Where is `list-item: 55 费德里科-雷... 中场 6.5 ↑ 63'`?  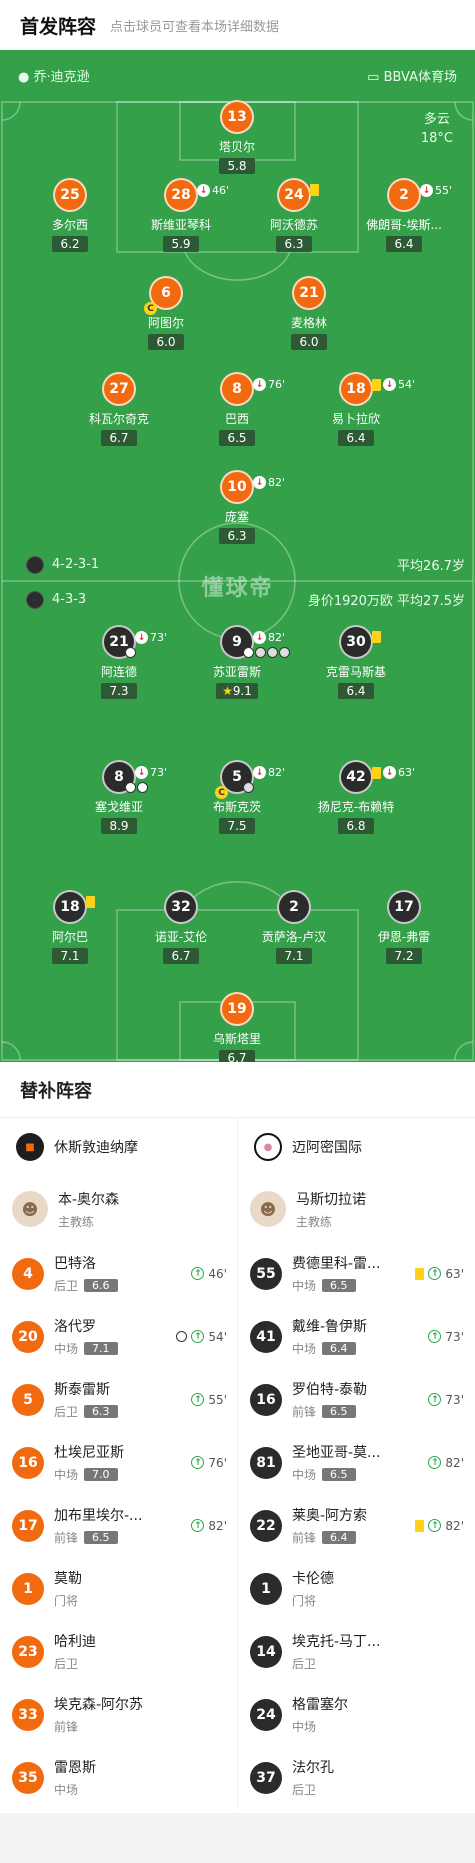
list-item: 55 费德里科-雷... 中场 6.5 ↑ 63' is located at coordinates (356, 1273).